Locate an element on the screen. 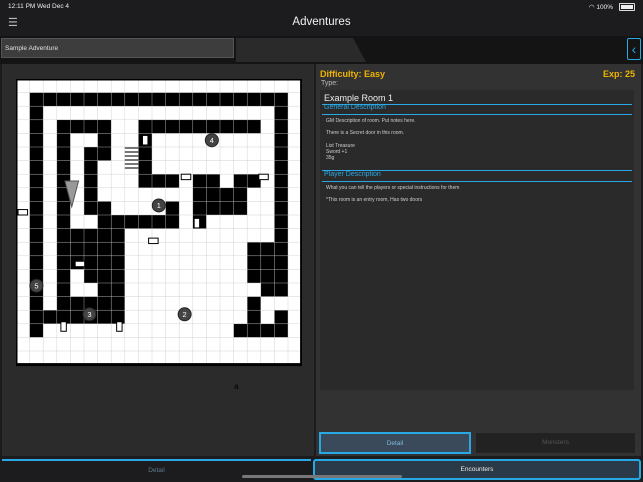 The height and width of the screenshot is (482, 643). status-bar: 12:11 PM Wed Dec 4 ◠ 100% is located at coordinates (321, 6).